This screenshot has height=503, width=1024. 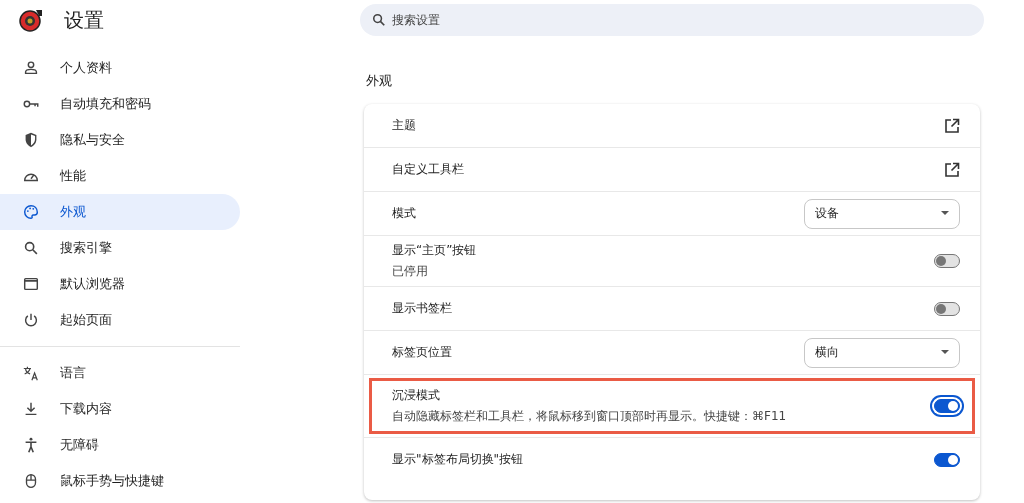 What do you see at coordinates (120, 68) in the screenshot?
I see `sidebar-item: 个人资料` at bounding box center [120, 68].